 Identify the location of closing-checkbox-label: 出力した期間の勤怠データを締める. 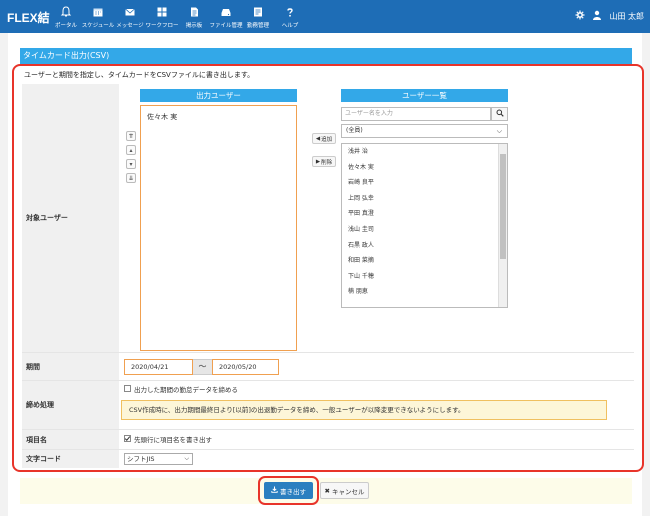
(186, 389).